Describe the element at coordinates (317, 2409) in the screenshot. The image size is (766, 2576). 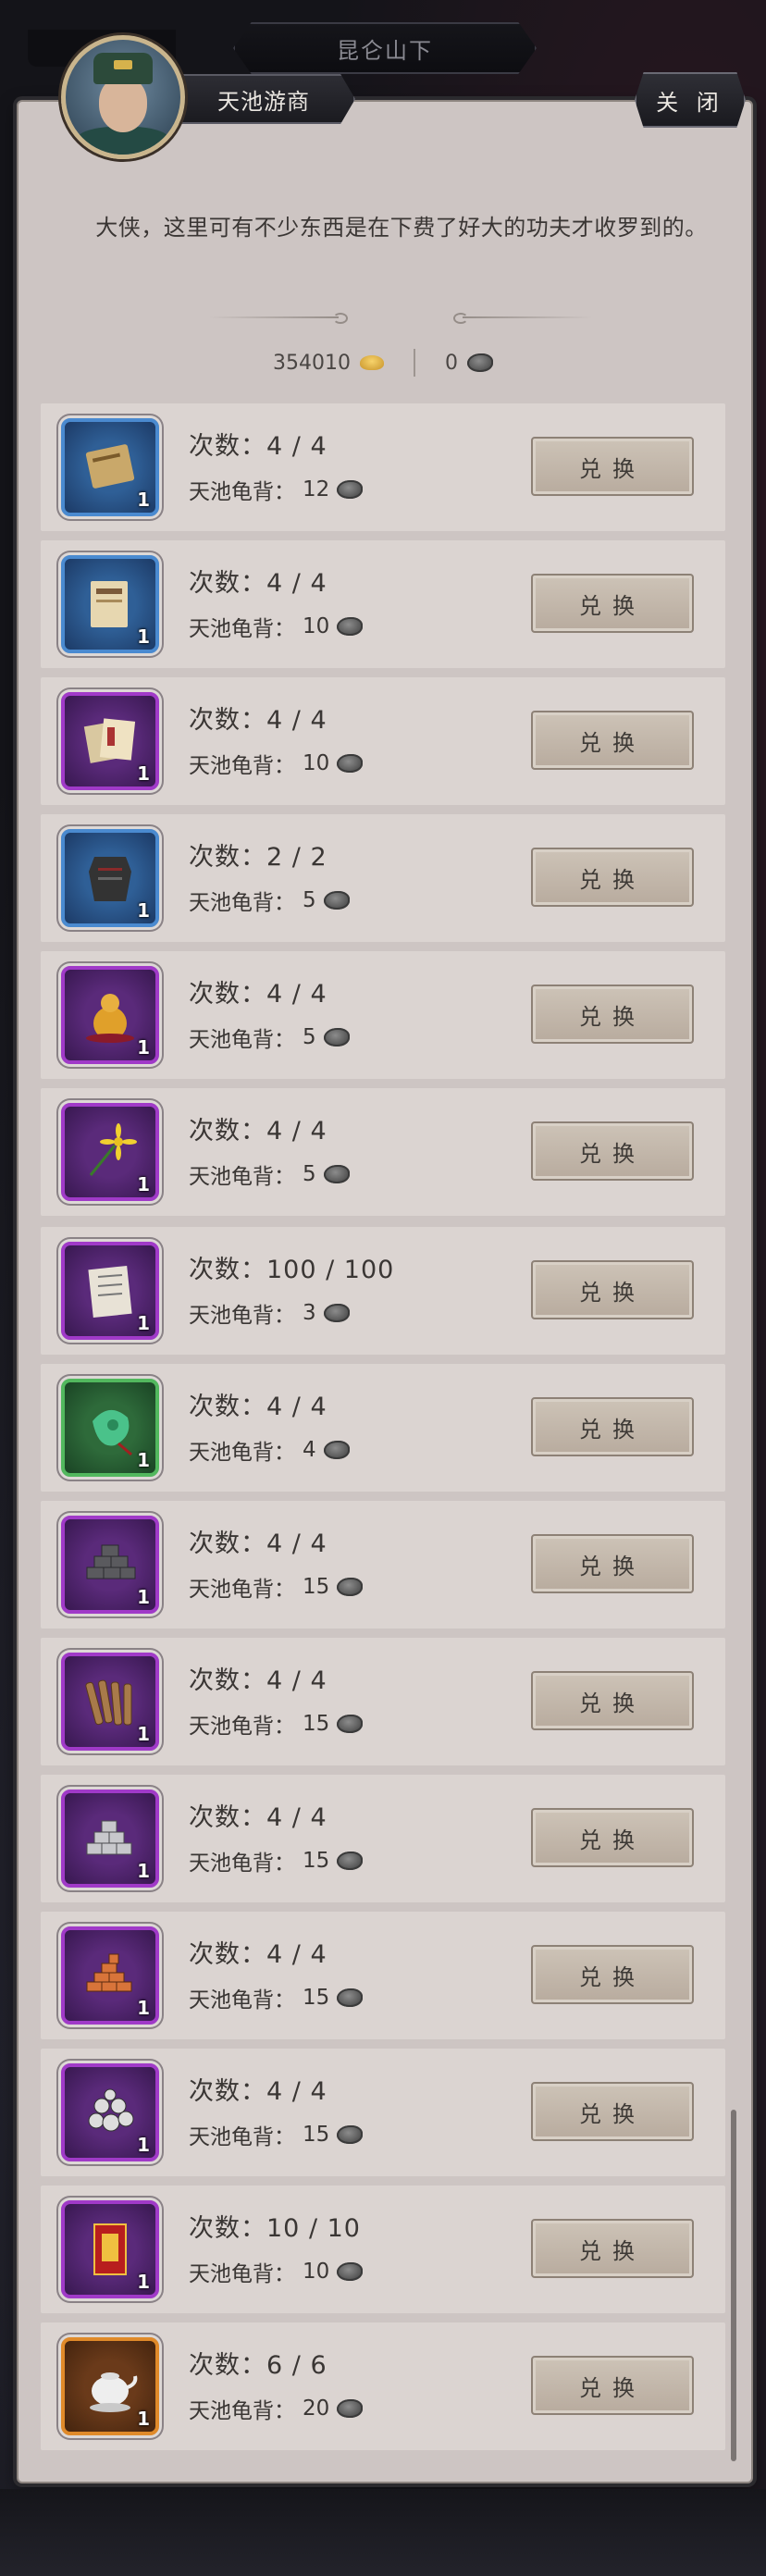
I see `cost-amount: 20` at that location.